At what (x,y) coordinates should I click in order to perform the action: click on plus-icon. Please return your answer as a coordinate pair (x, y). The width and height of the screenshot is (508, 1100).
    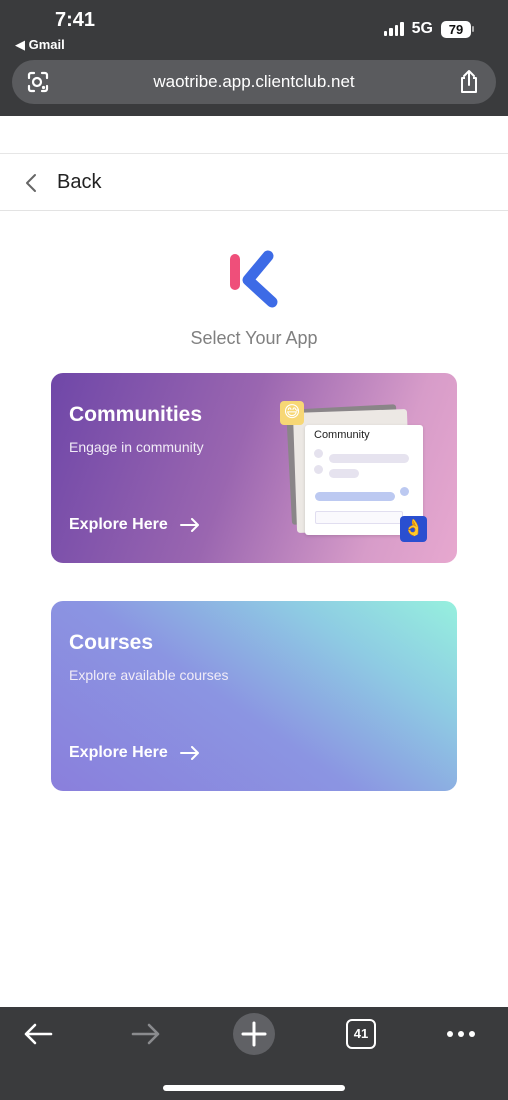
    Looking at the image, I should click on (254, 1034).